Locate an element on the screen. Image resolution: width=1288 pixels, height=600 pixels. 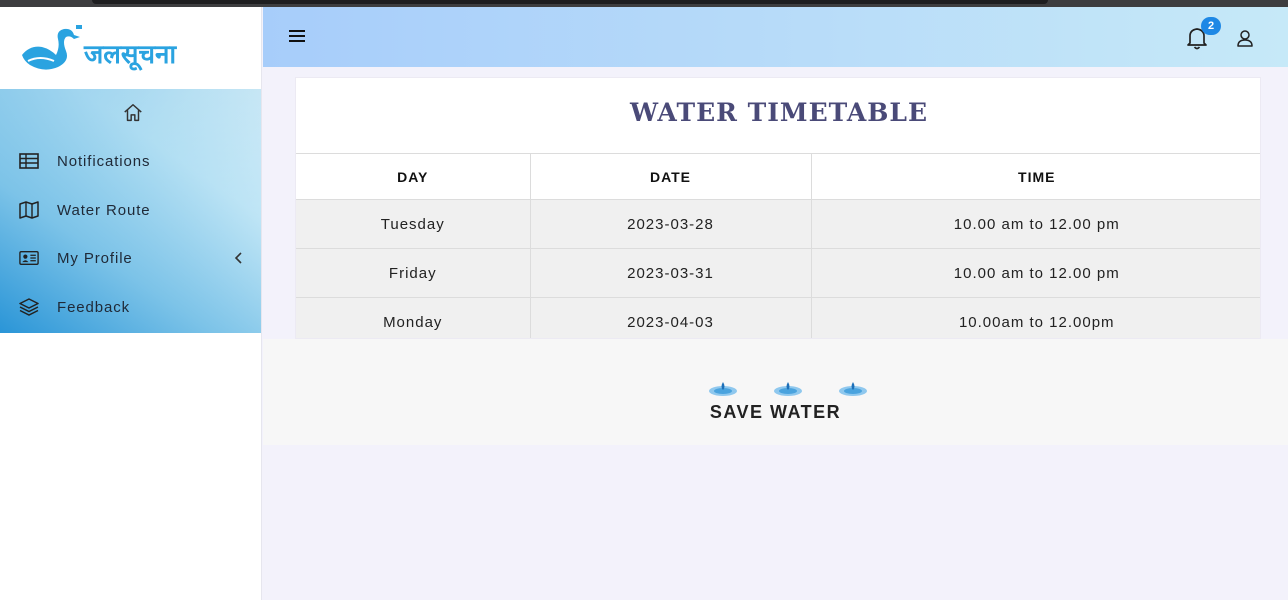
sidebar-item-label: Feedback is located at coordinates (94, 307).